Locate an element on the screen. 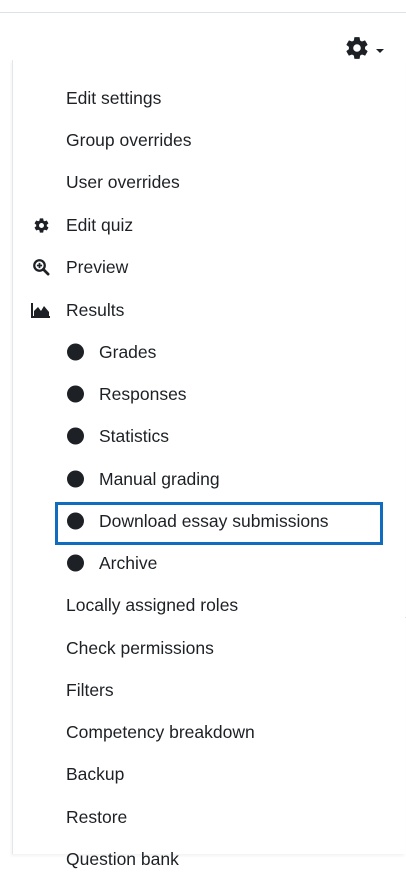 The width and height of the screenshot is (406, 880). menu-item-label: Manual grading is located at coordinates (159, 478).